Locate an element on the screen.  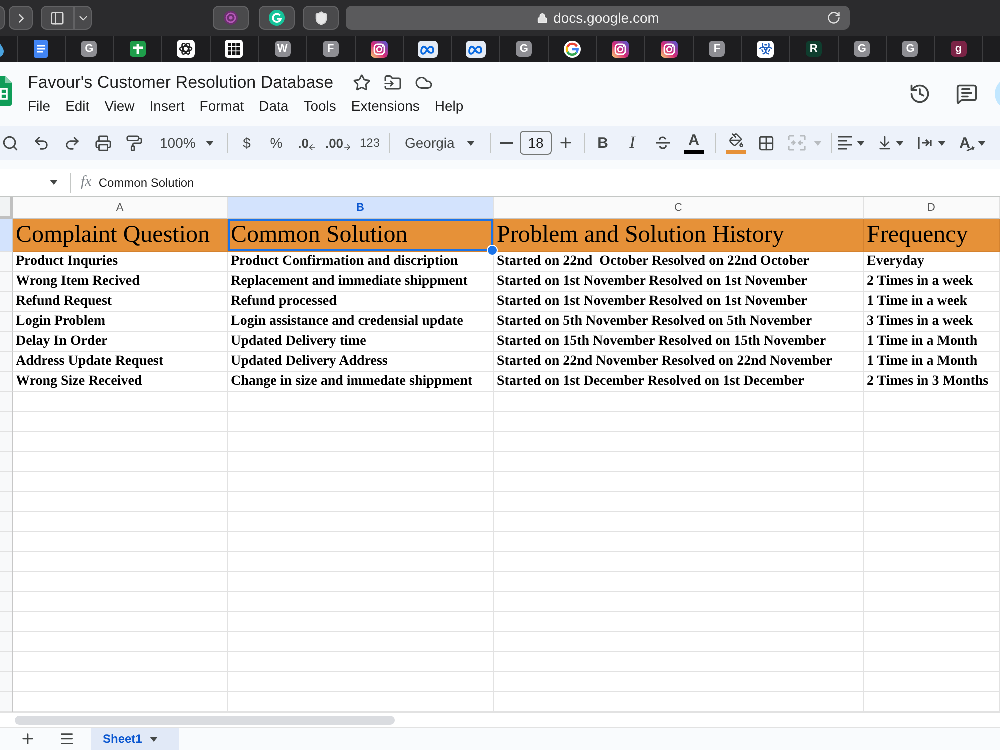
header-cell: Frequency is located at coordinates (932, 235).